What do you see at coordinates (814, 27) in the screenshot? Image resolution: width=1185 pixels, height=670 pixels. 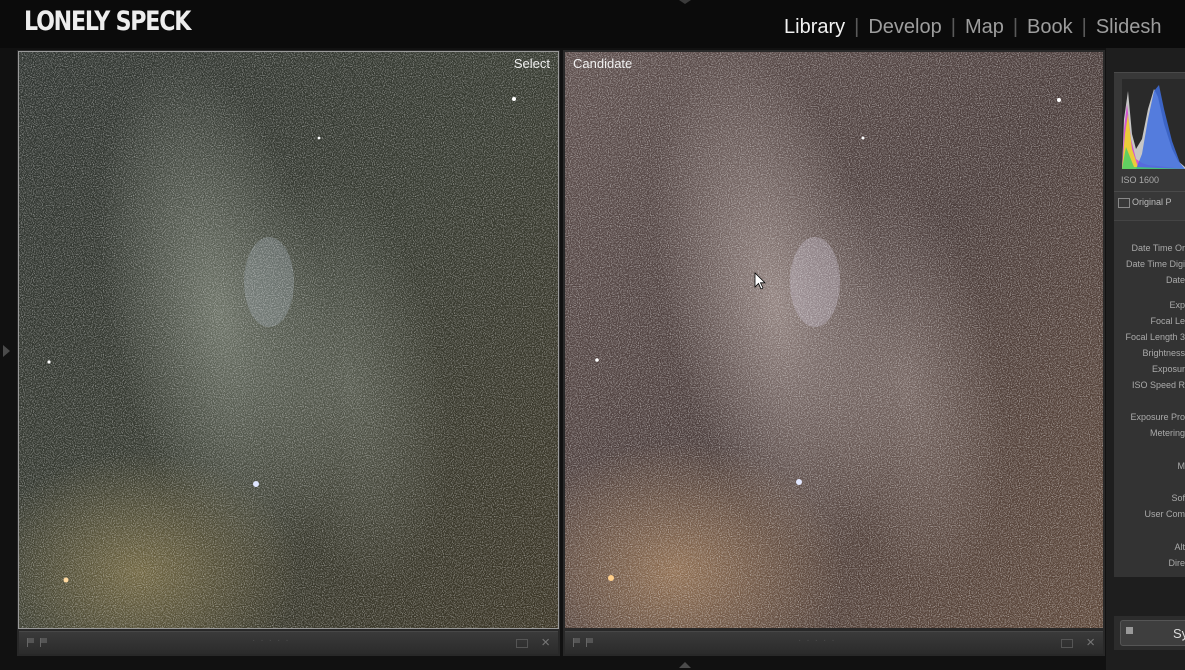 I see `module-library: Library` at bounding box center [814, 27].